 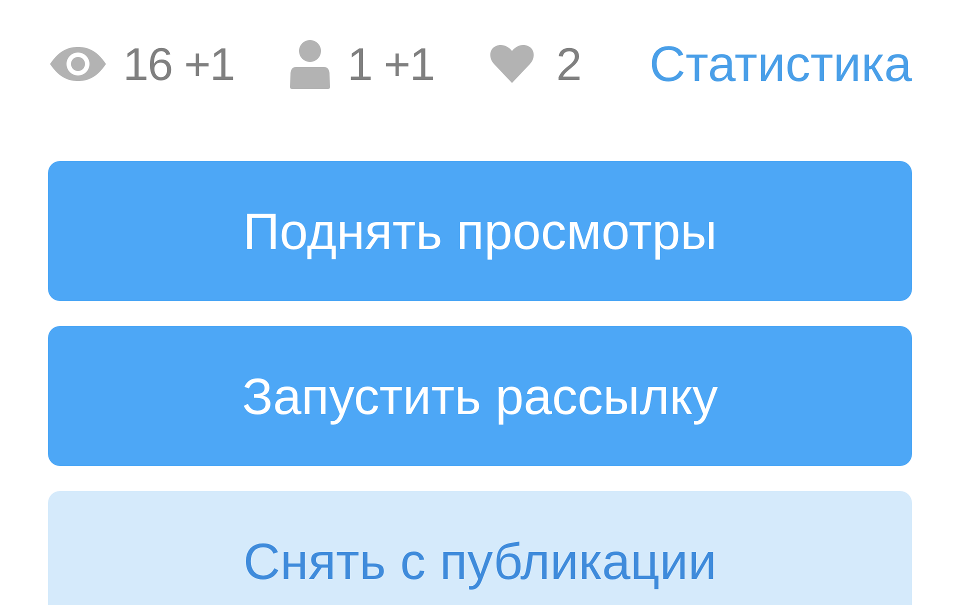 I want to click on statistics-link: Статистика, so click(x=780, y=64).